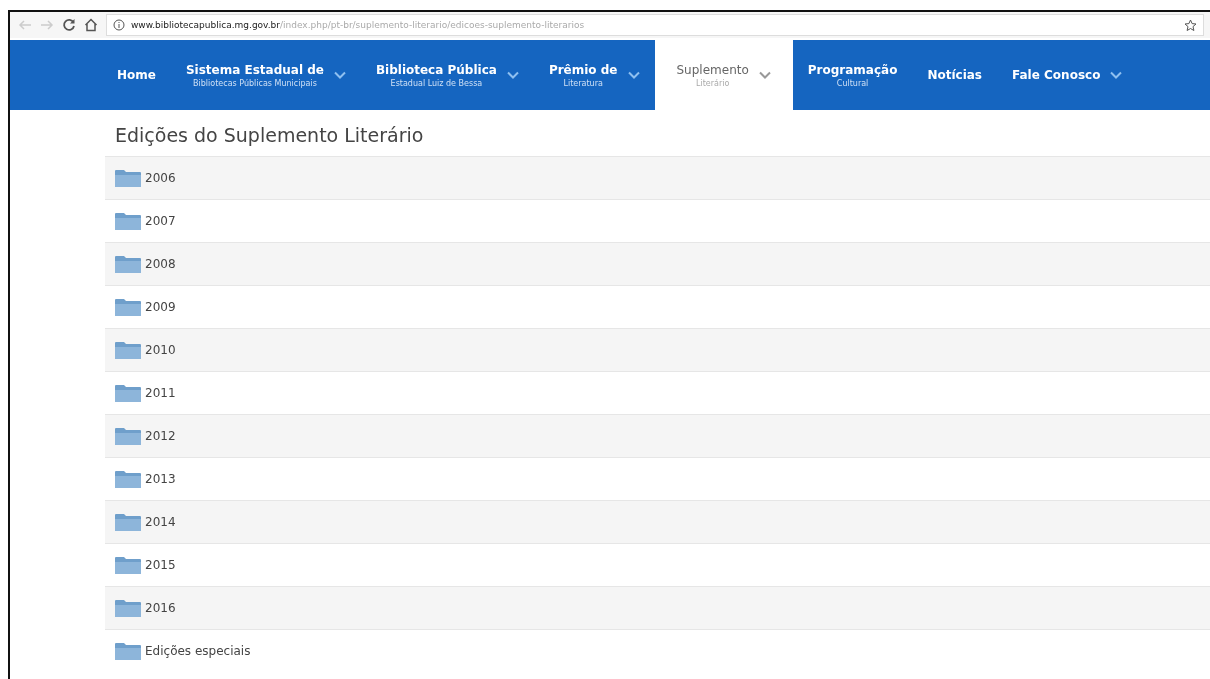  Describe the element at coordinates (160, 178) in the screenshot. I see `folder-link: 2006` at that location.